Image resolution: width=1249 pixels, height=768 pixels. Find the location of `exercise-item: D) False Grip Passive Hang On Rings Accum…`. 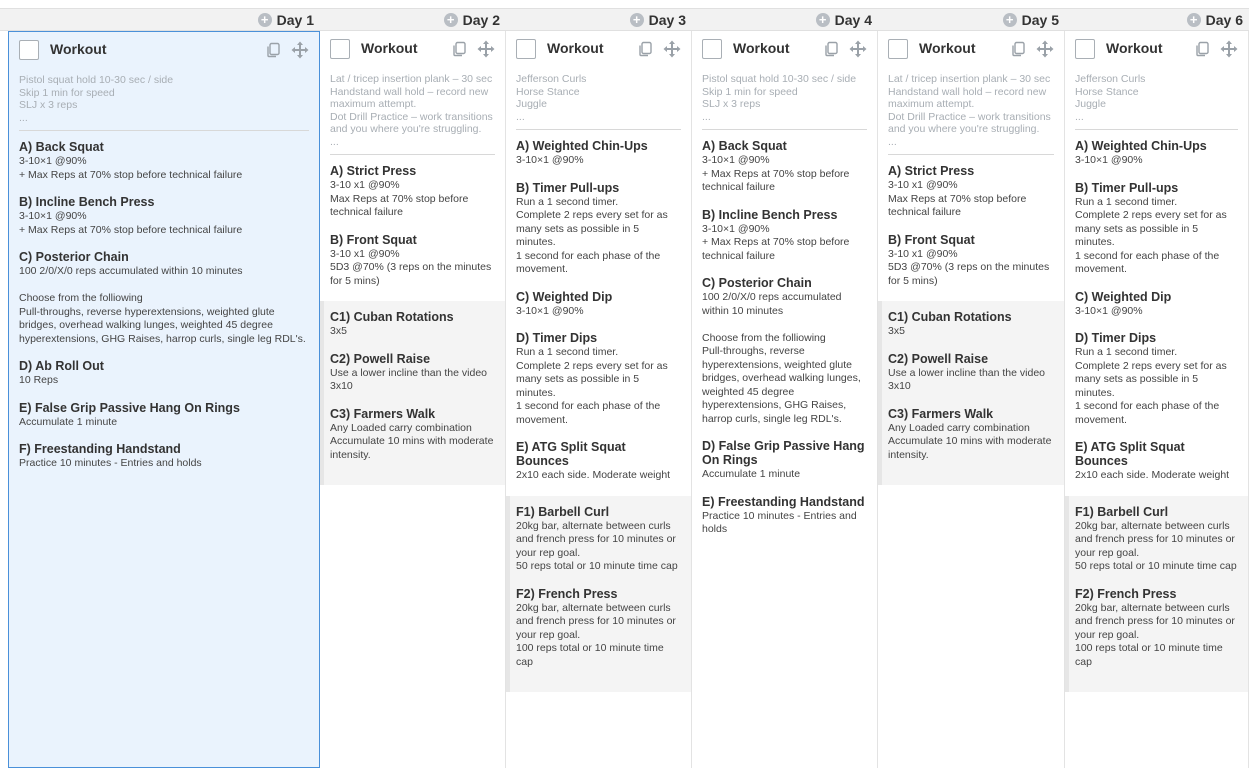

exercise-item: D) False Grip Passive Hang On Rings Accum… is located at coordinates (784, 460).